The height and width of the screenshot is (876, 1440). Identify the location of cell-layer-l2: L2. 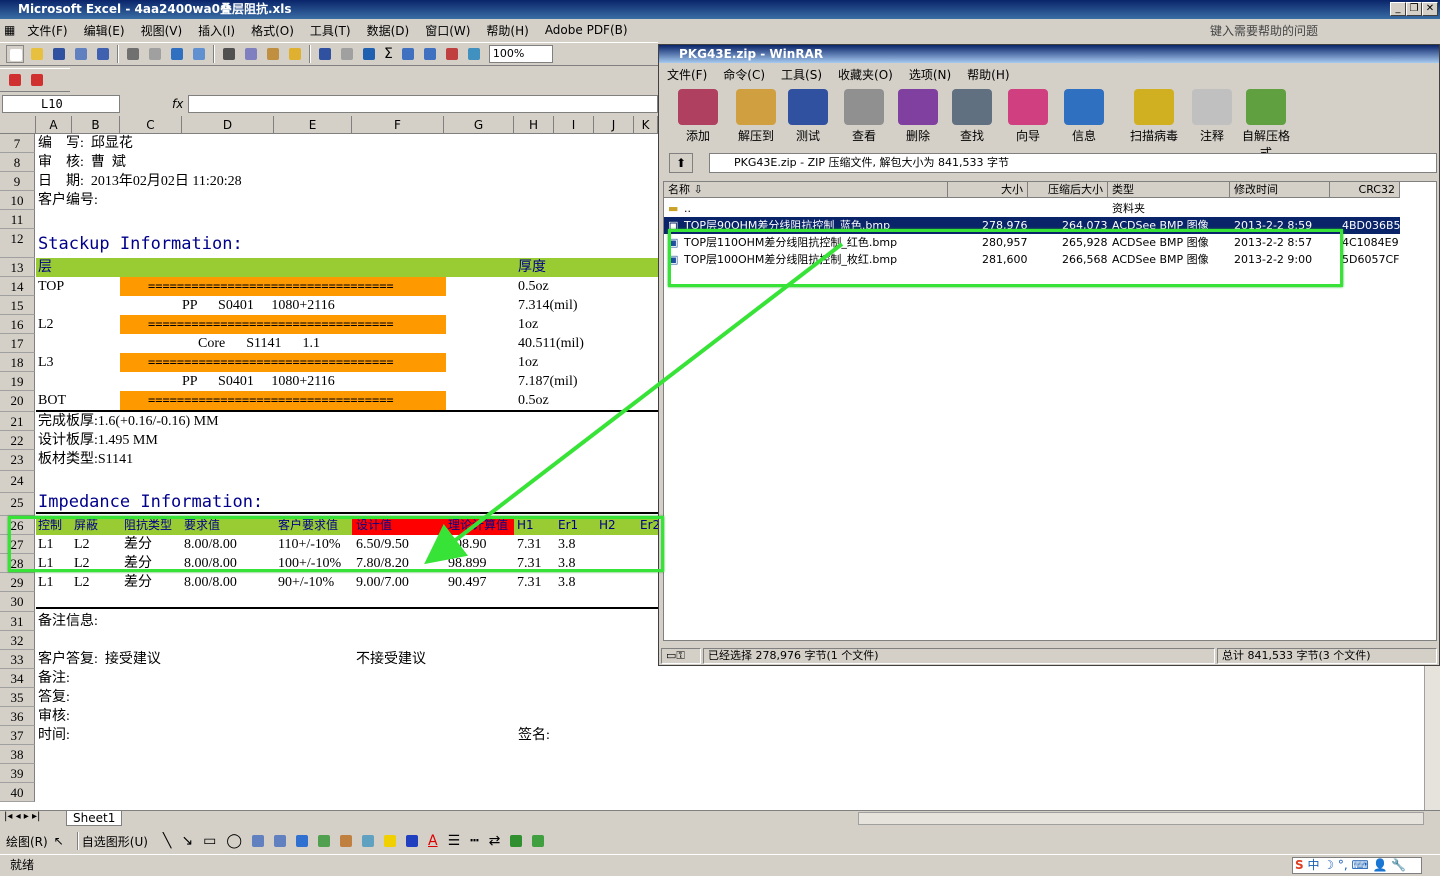
(46, 324).